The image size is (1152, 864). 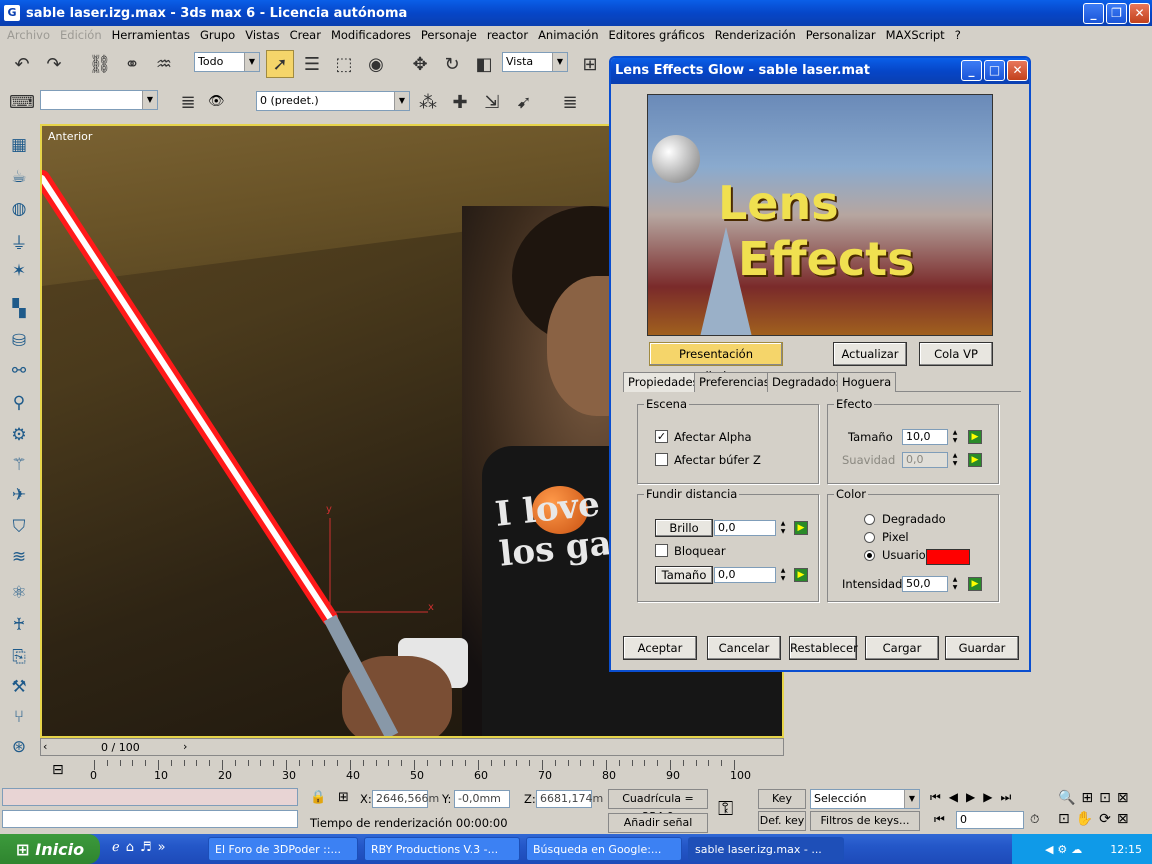 What do you see at coordinates (535, 62) in the screenshot?
I see `ref-coord-select: Vista ▼` at bounding box center [535, 62].